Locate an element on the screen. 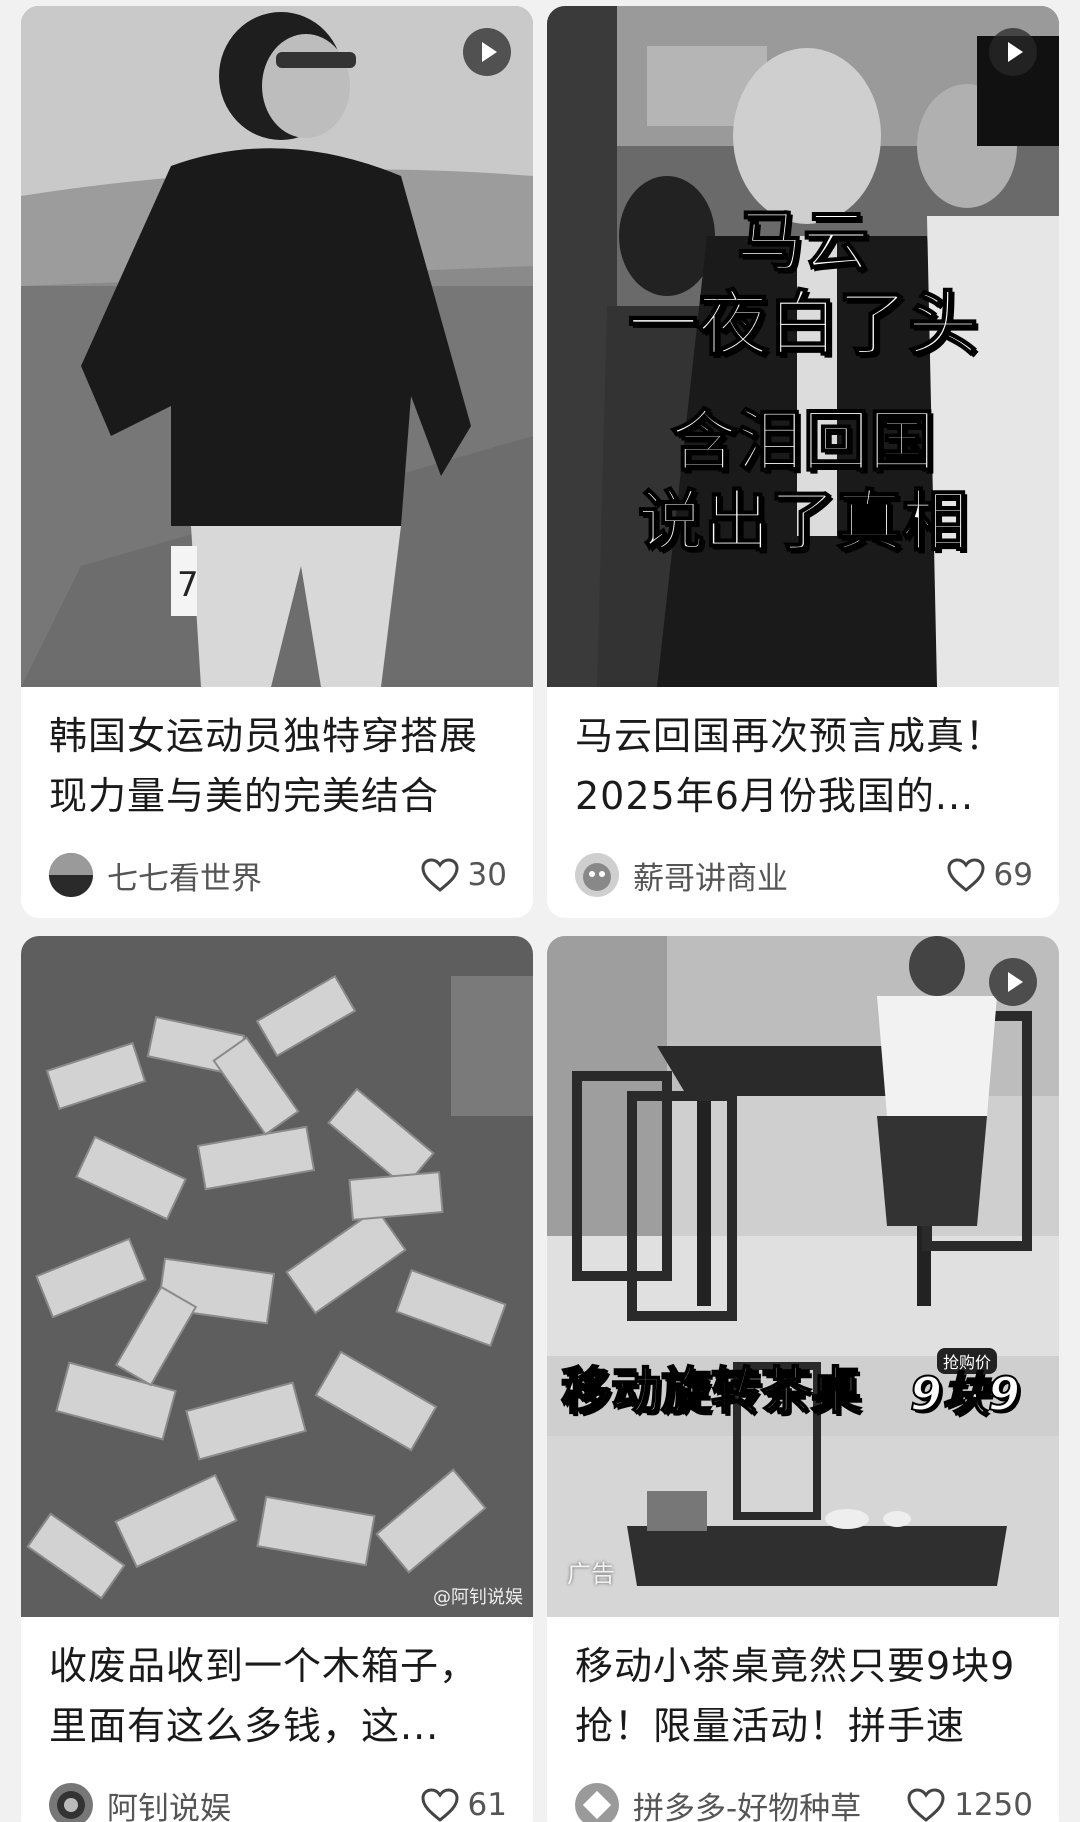 This screenshot has width=1080, height=1822. author-name: 拼多多-好物种草 is located at coordinates (769, 1802).